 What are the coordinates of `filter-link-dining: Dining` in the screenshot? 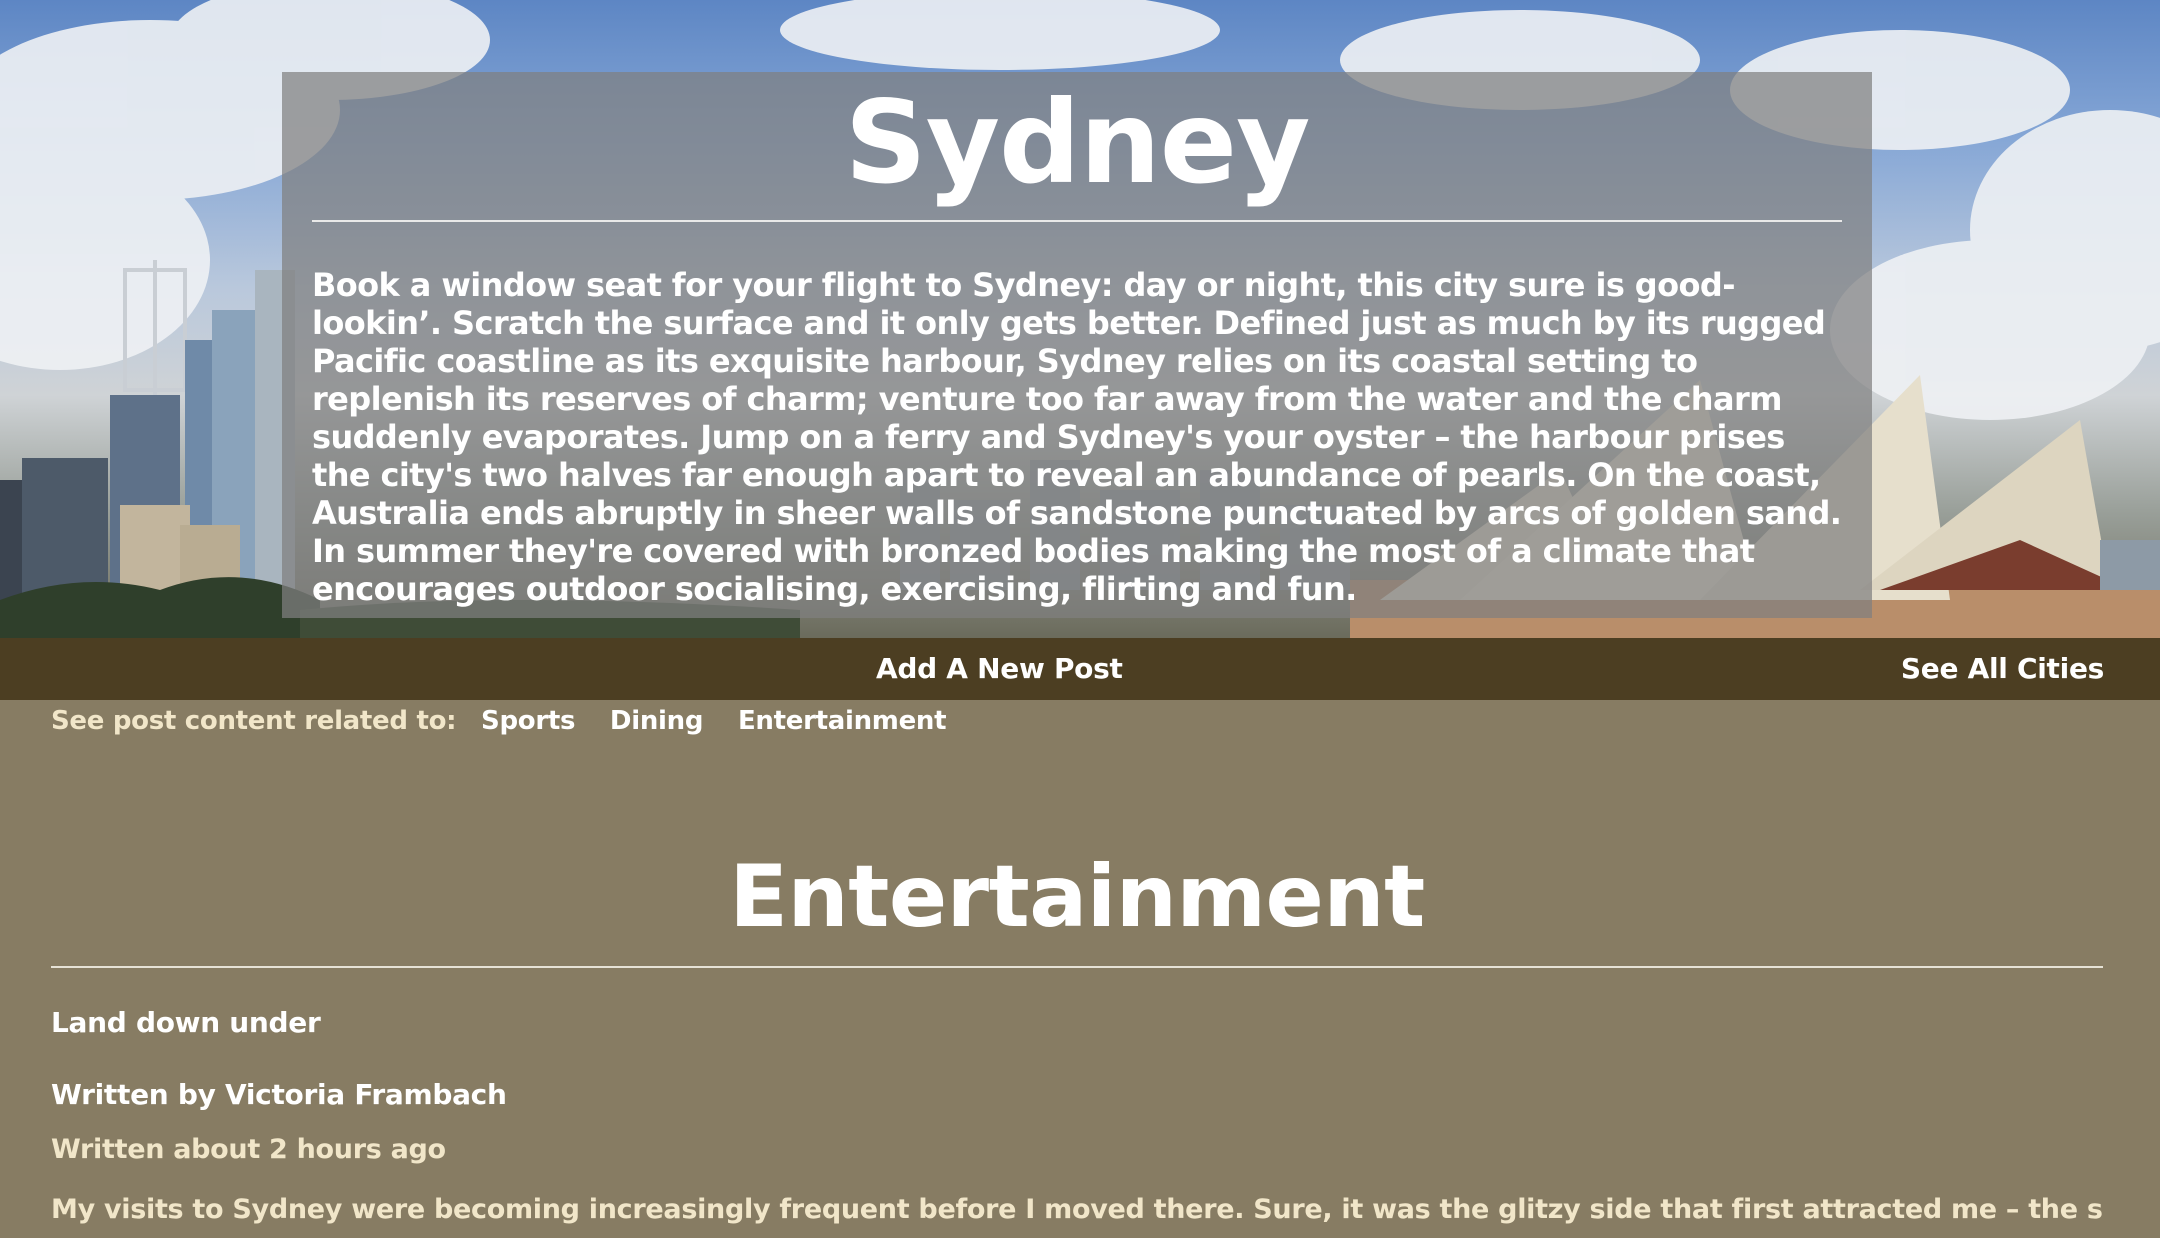 It's located at (657, 721).